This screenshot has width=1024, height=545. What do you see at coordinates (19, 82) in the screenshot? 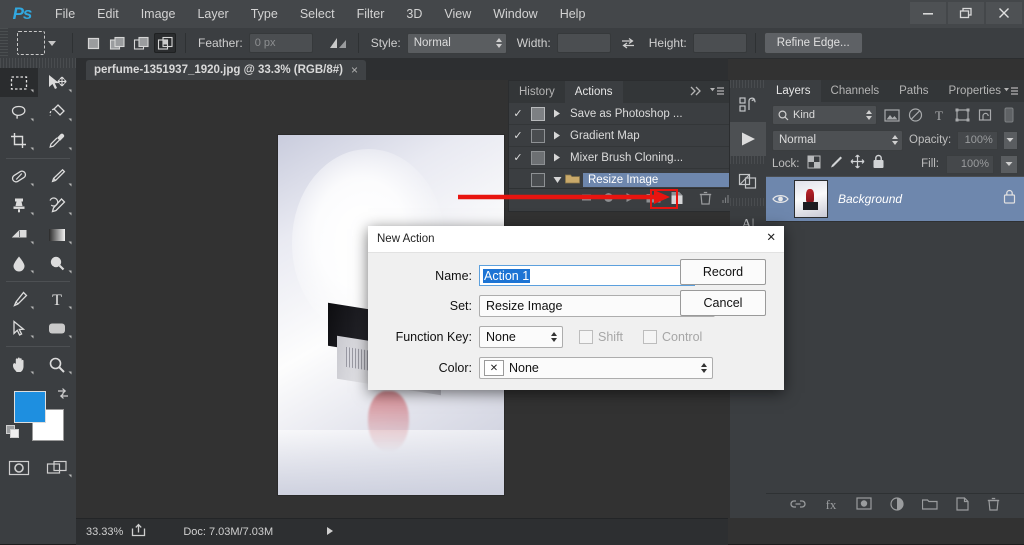
I see `rectangular-marquee-tool` at bounding box center [19, 82].